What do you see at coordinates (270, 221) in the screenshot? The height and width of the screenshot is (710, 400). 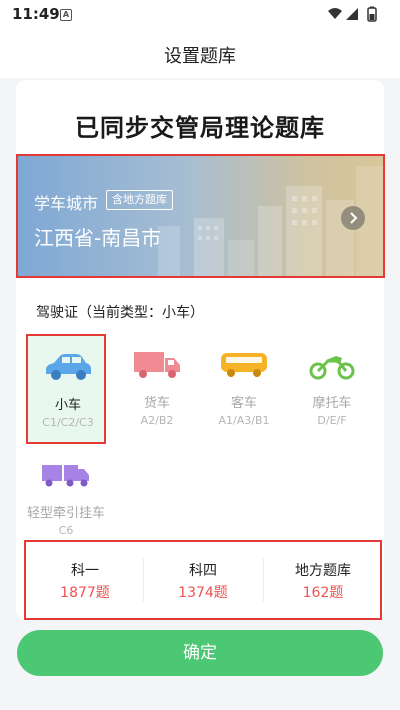 I see `city-skyline-image` at bounding box center [270, 221].